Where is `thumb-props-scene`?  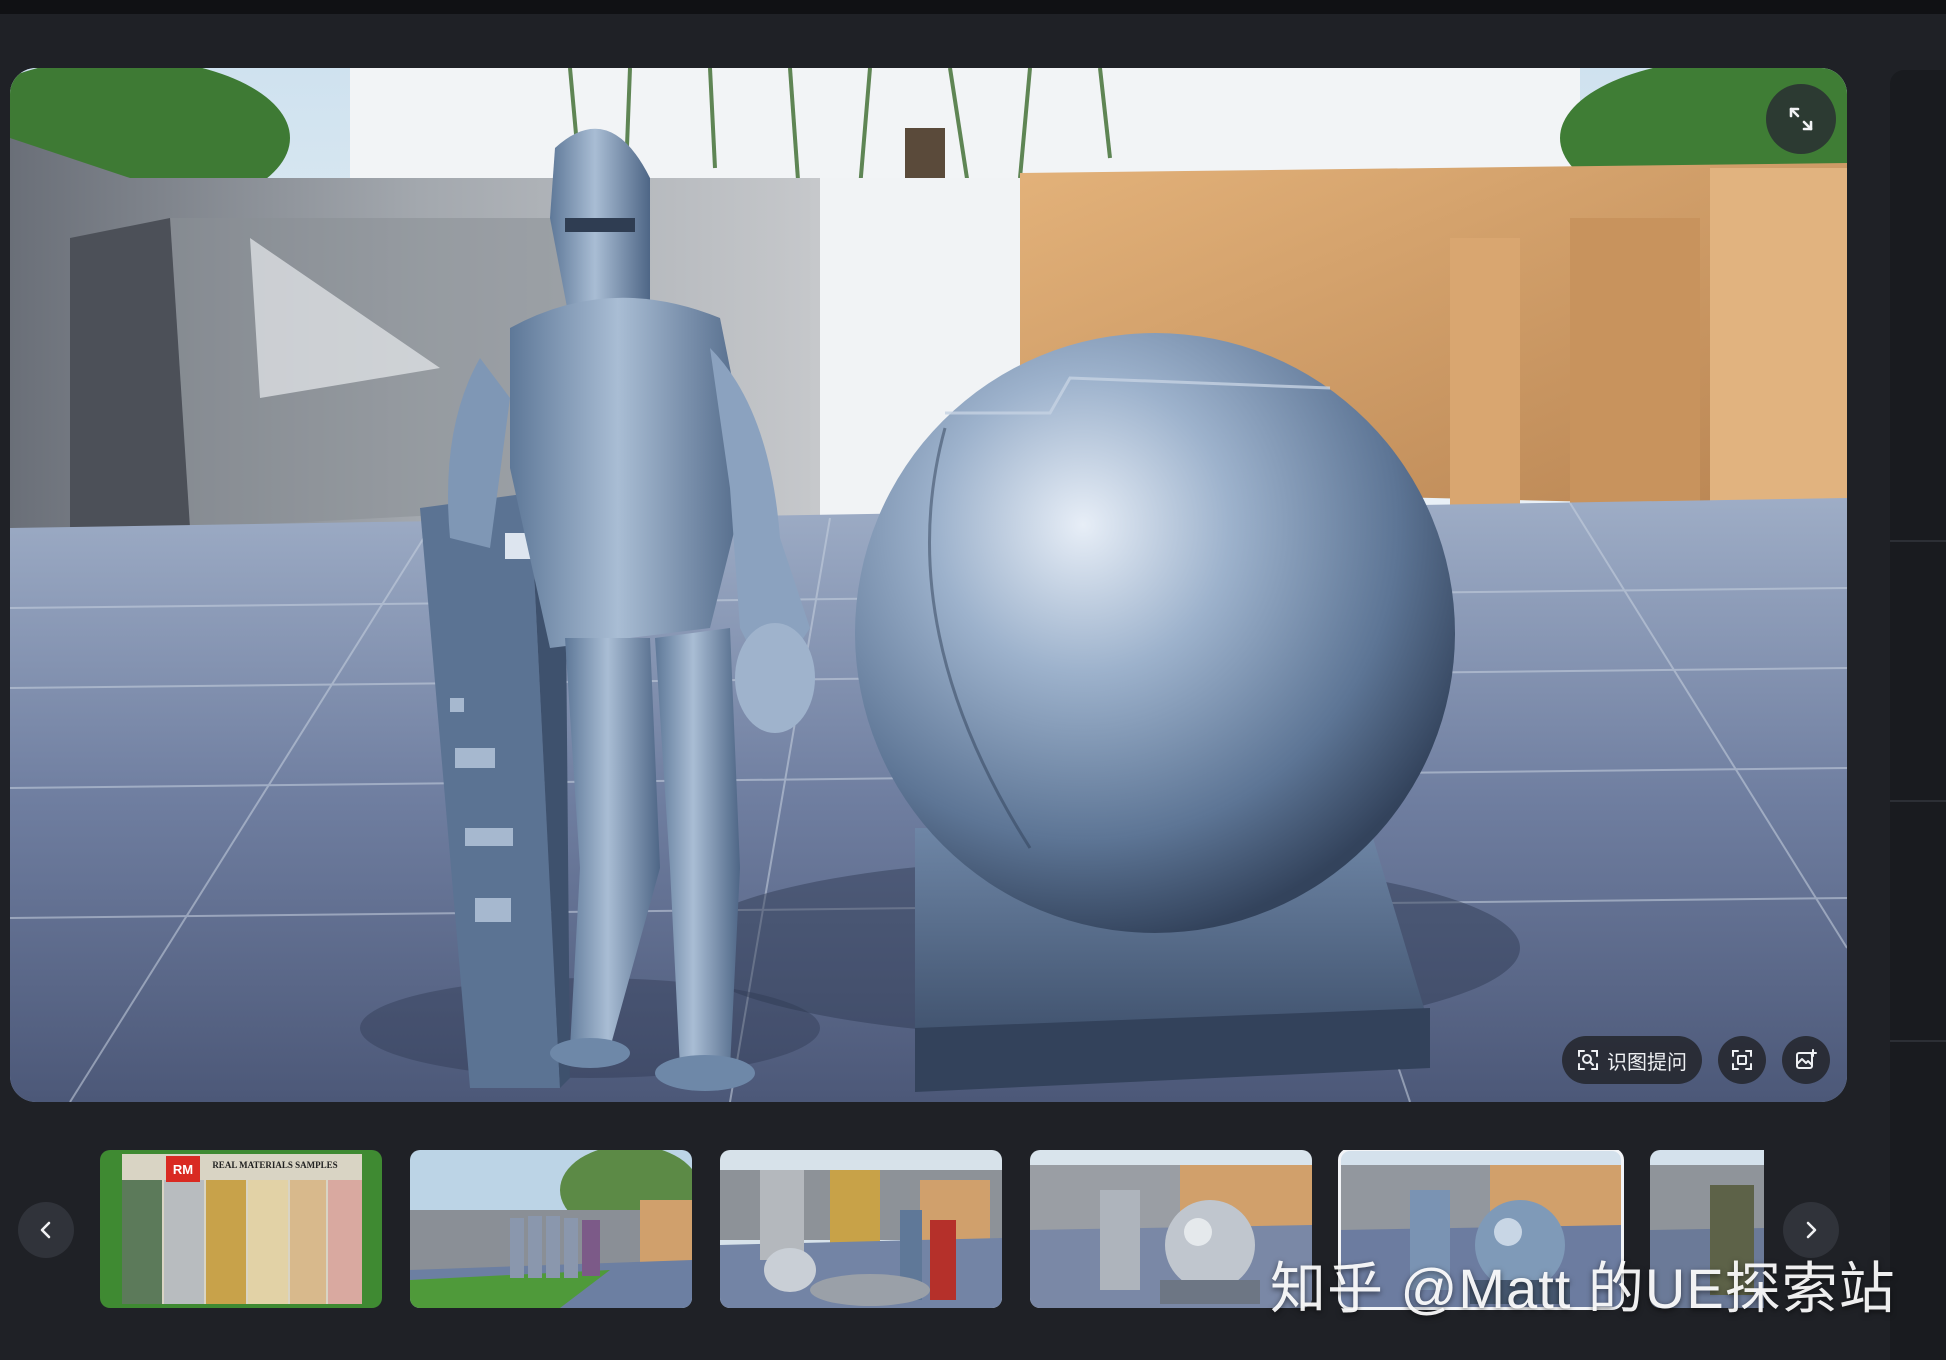 thumb-props-scene is located at coordinates (861, 1229).